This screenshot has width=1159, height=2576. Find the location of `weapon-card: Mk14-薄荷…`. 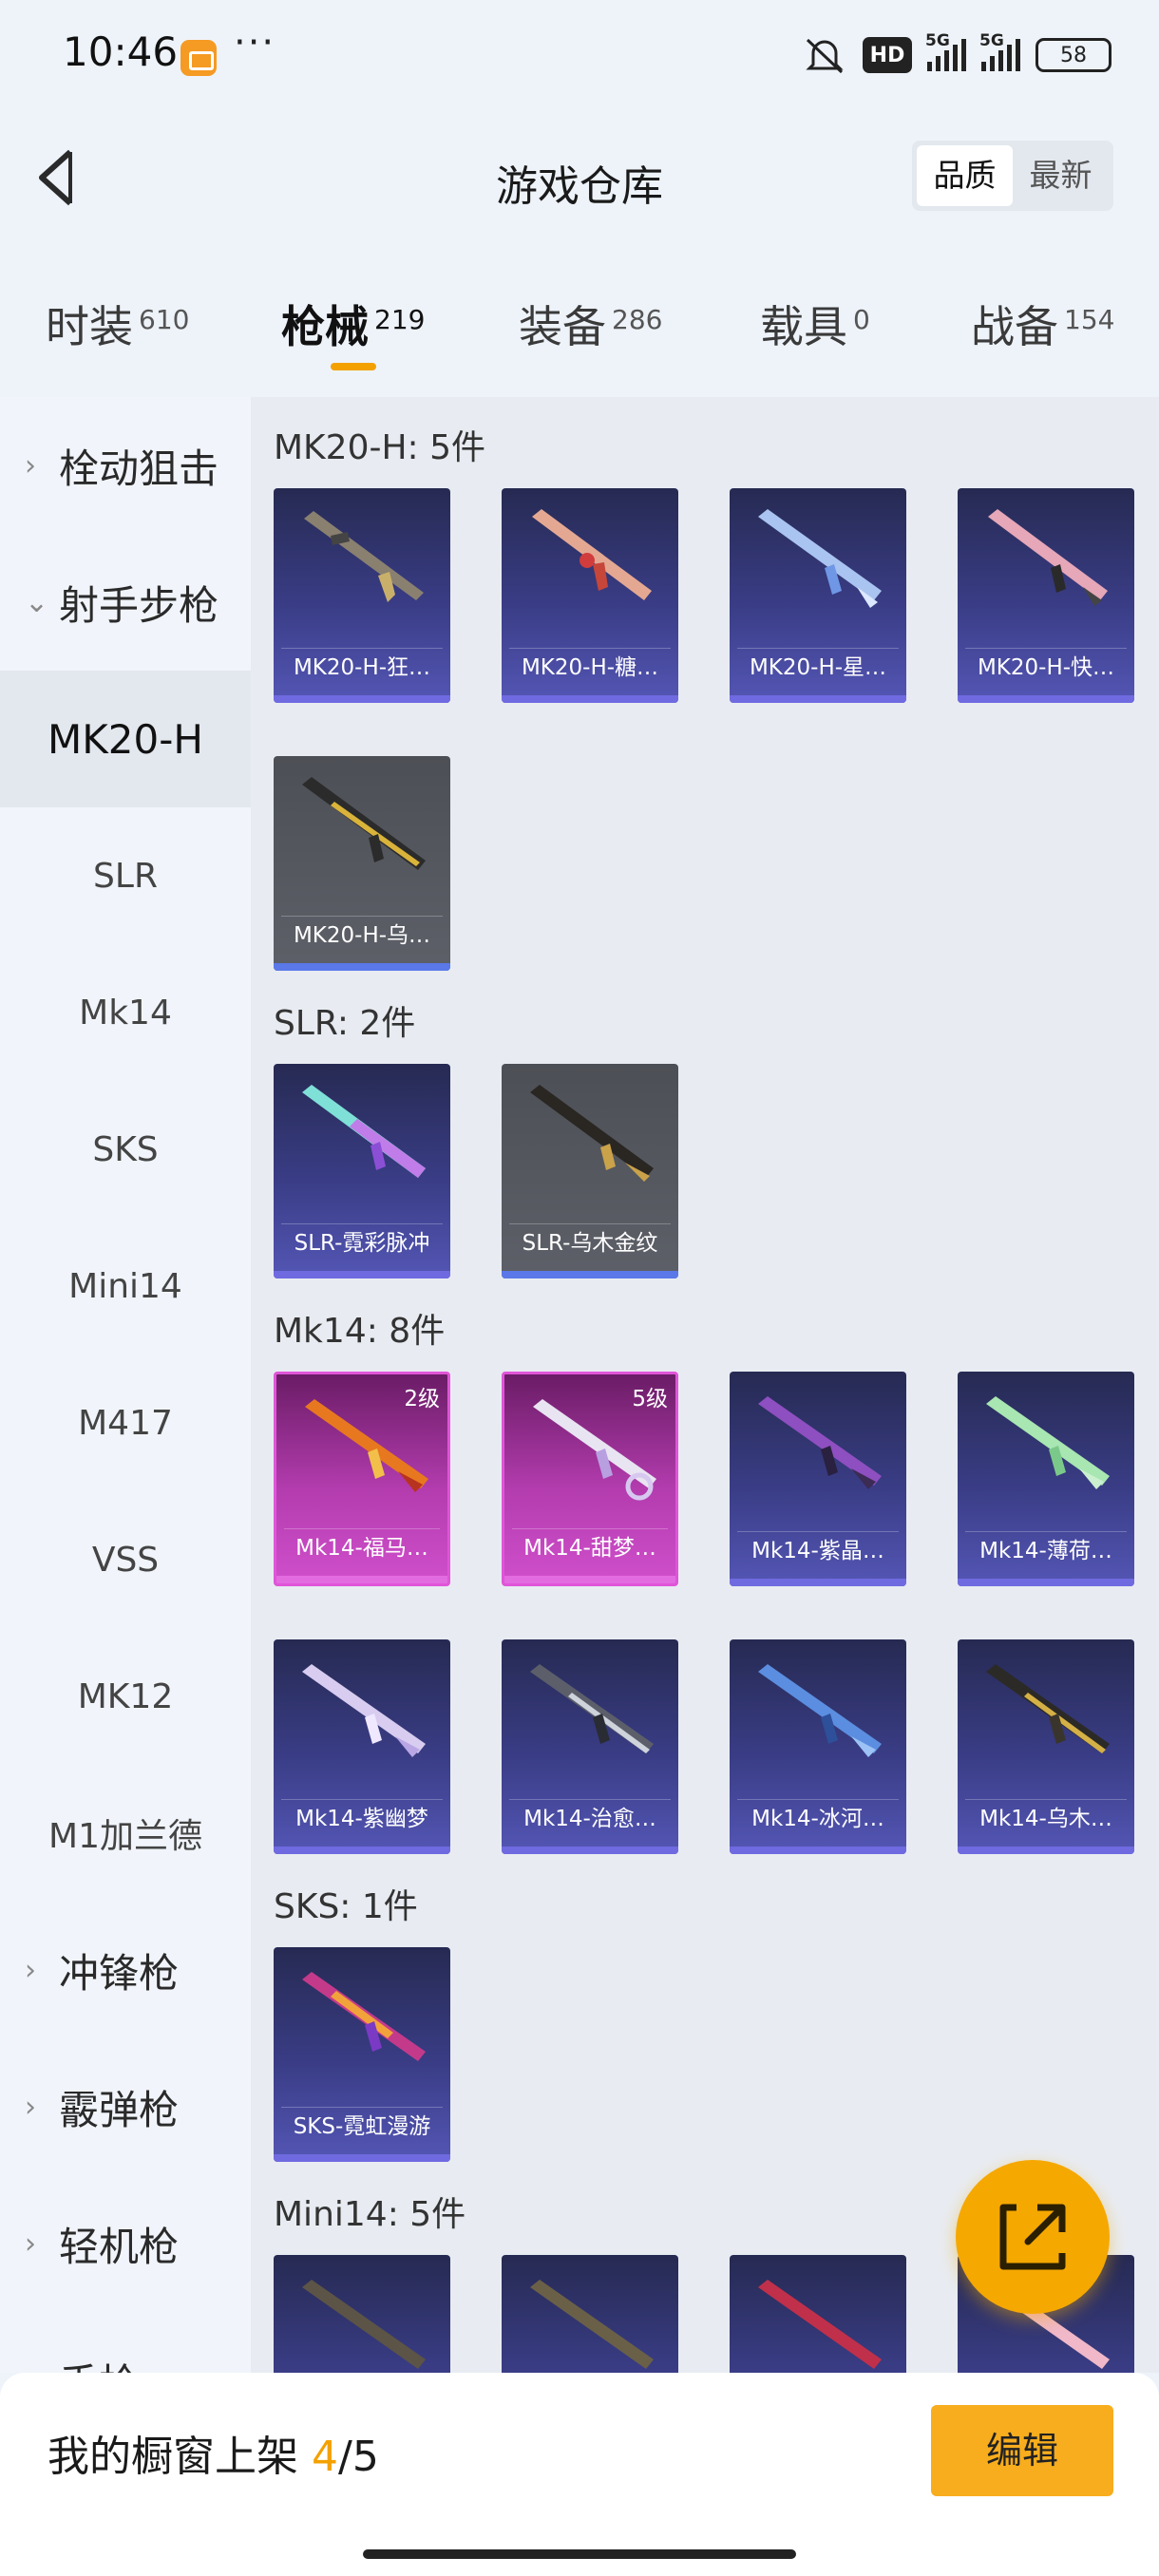

weapon-card: Mk14-薄荷… is located at coordinates (1046, 1479).